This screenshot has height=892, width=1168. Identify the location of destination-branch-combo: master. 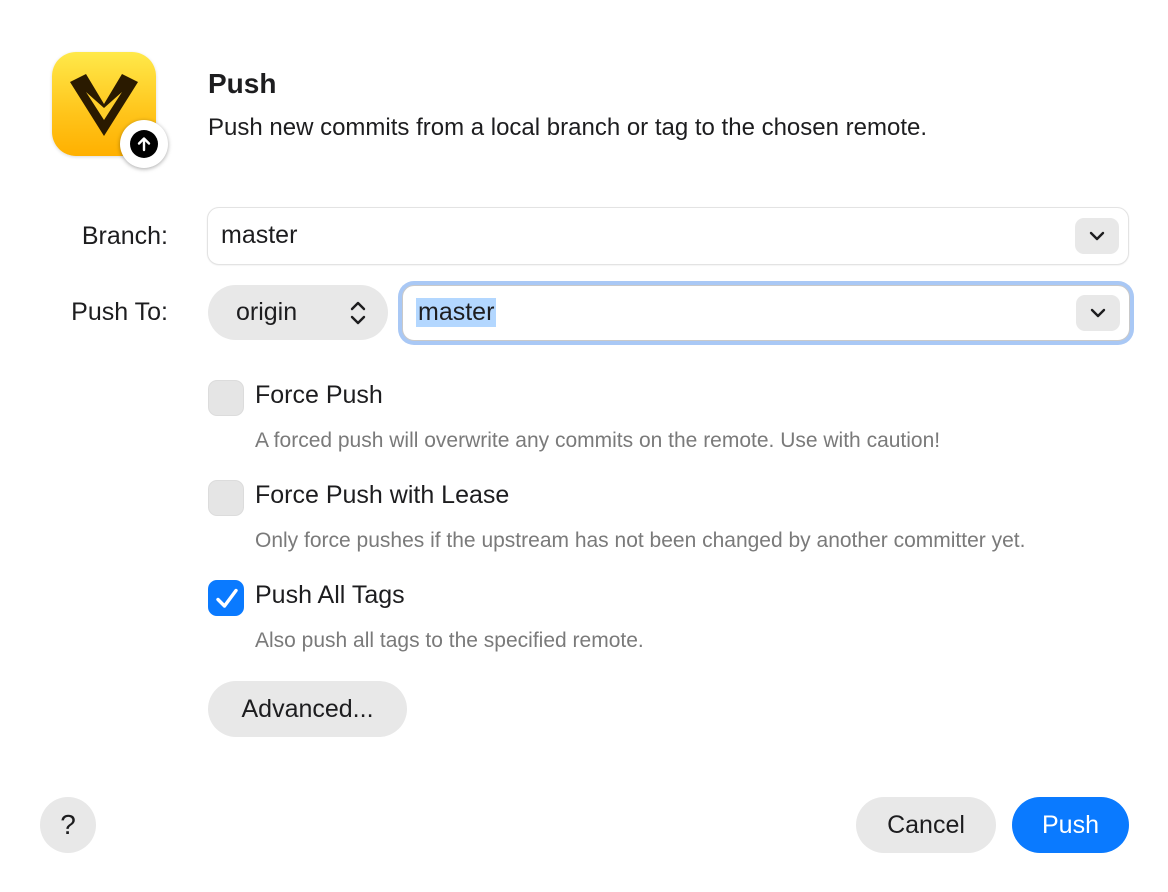
(766, 313).